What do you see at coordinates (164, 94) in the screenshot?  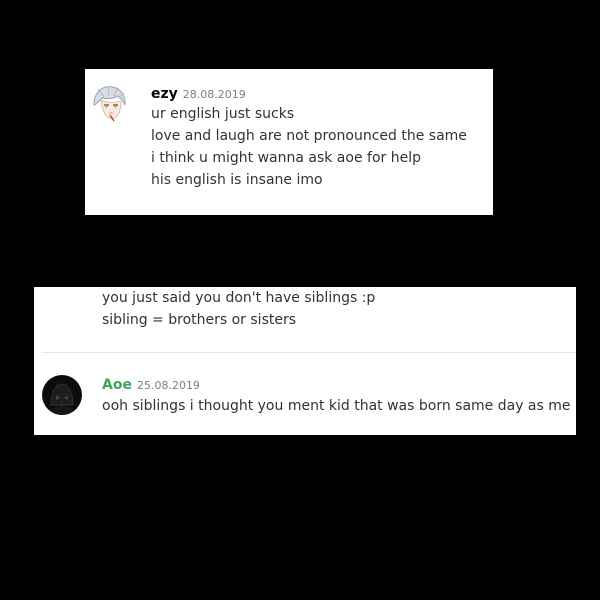 I see `username-ezy: ezy` at bounding box center [164, 94].